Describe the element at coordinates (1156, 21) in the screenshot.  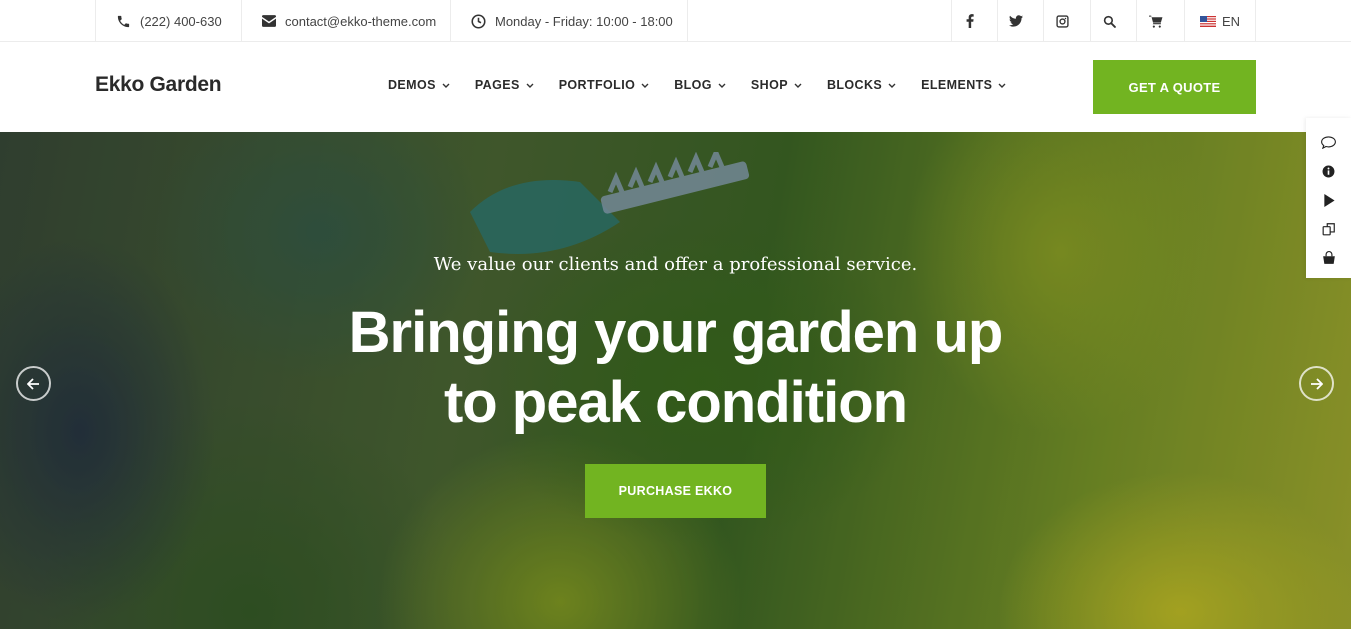
I see `cart-icon` at that location.